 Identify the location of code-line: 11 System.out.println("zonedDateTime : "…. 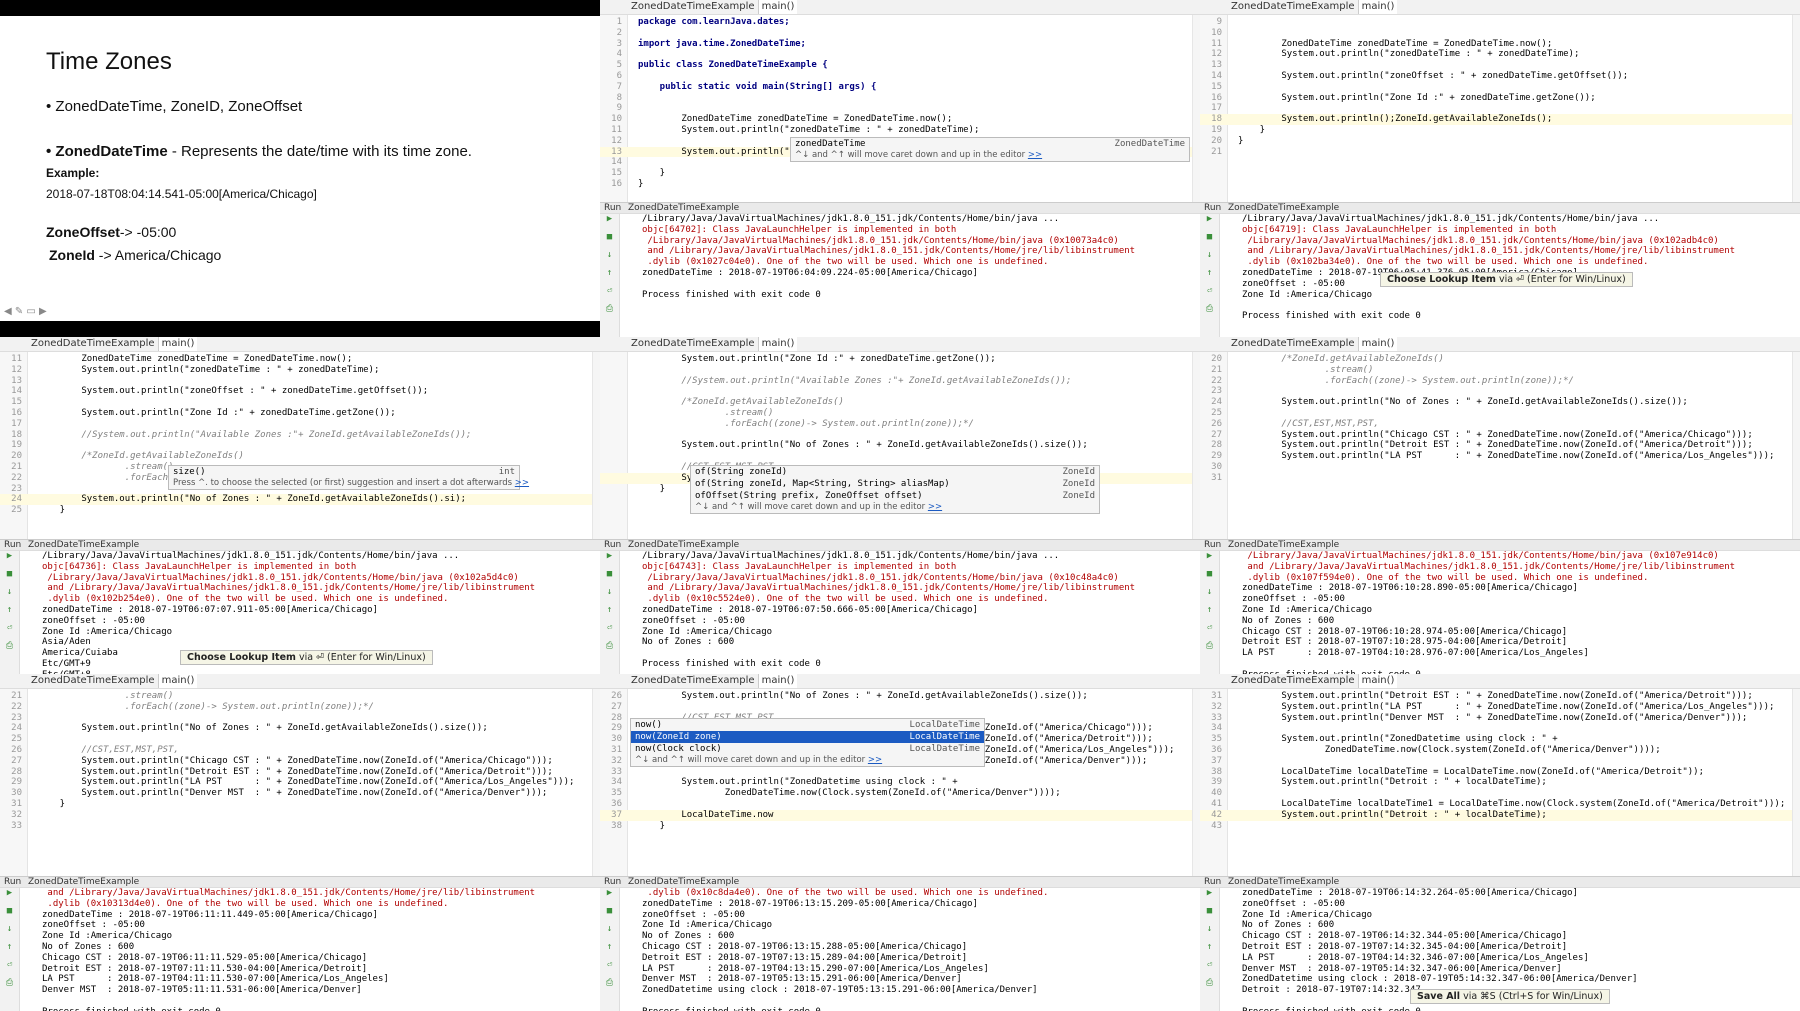
(900, 130).